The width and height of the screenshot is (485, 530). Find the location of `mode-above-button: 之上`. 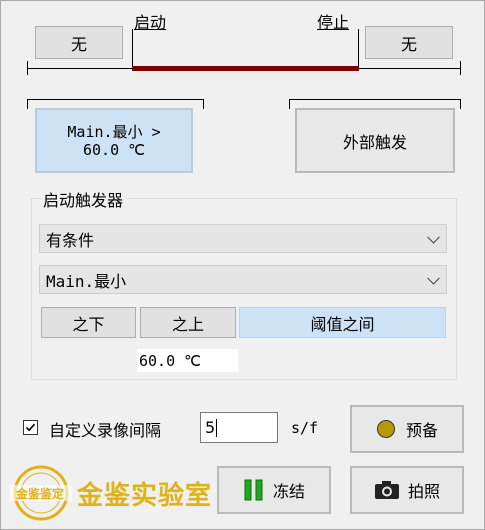

mode-above-button: 之上 is located at coordinates (188, 322).